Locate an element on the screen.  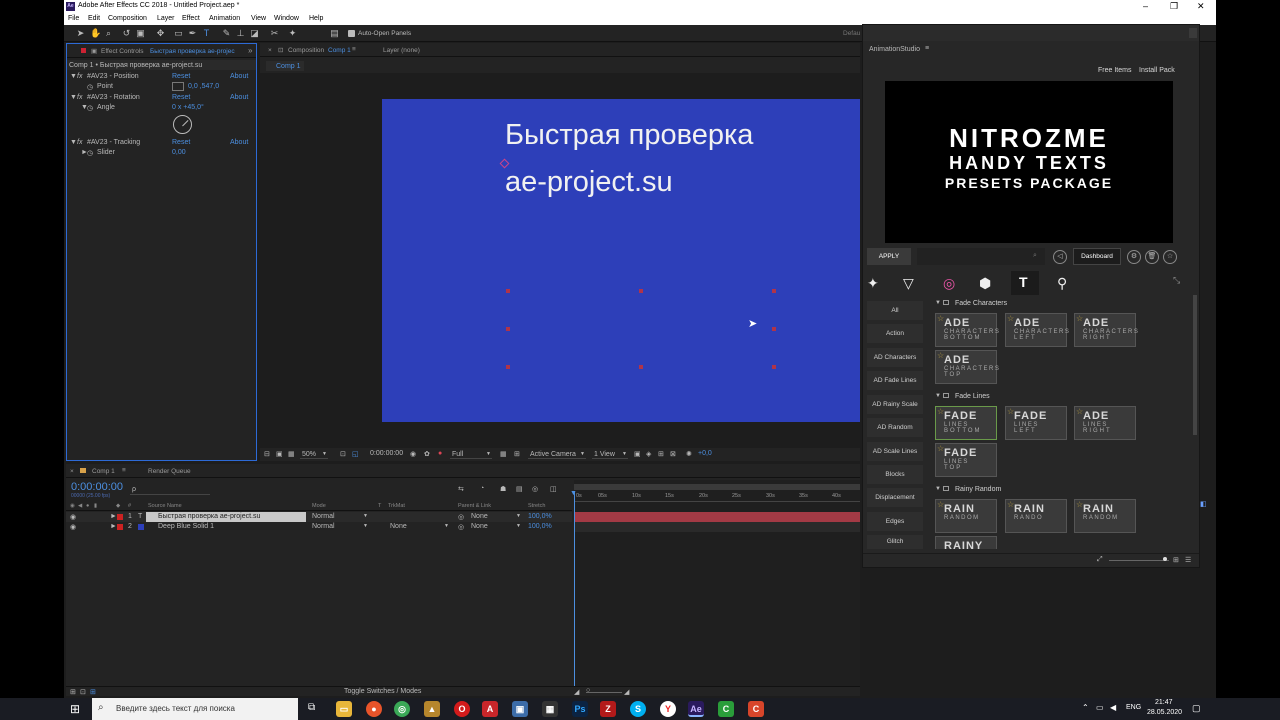
layer-expand-arrow: ► is located at coordinates (113, 526).